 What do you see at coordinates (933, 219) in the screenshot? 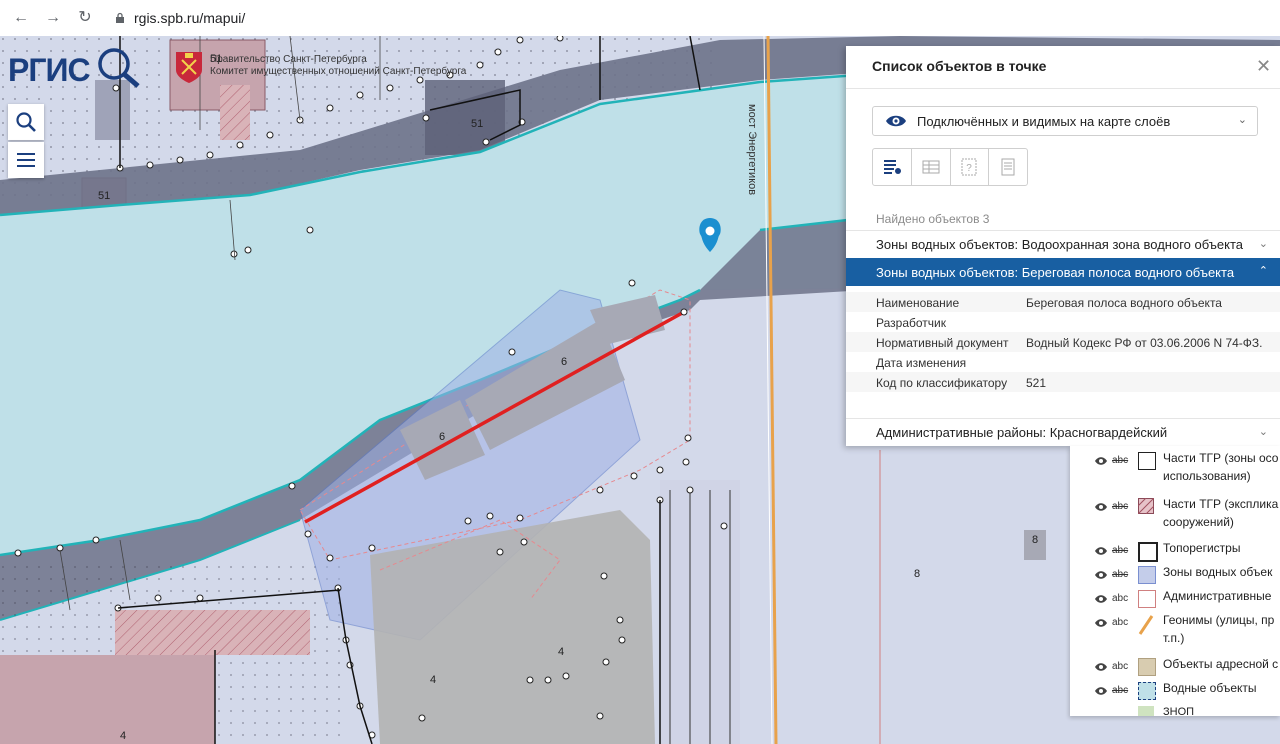
I see `found-count: Найдено объектов 3` at bounding box center [933, 219].